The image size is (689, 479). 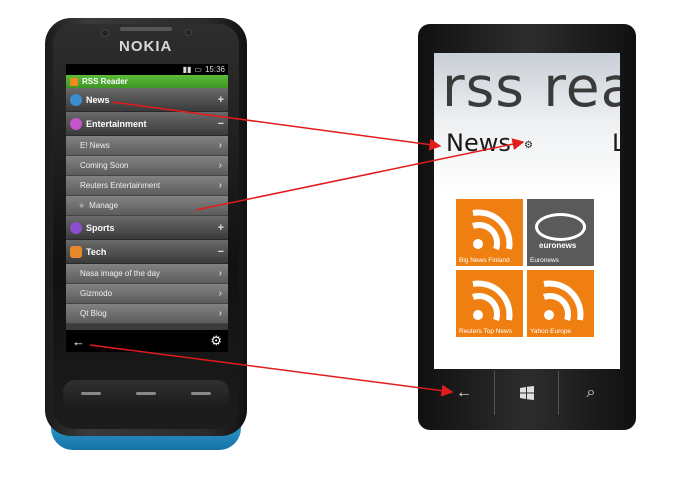 What do you see at coordinates (146, 29) in the screenshot?
I see `nokia-speaker` at bounding box center [146, 29].